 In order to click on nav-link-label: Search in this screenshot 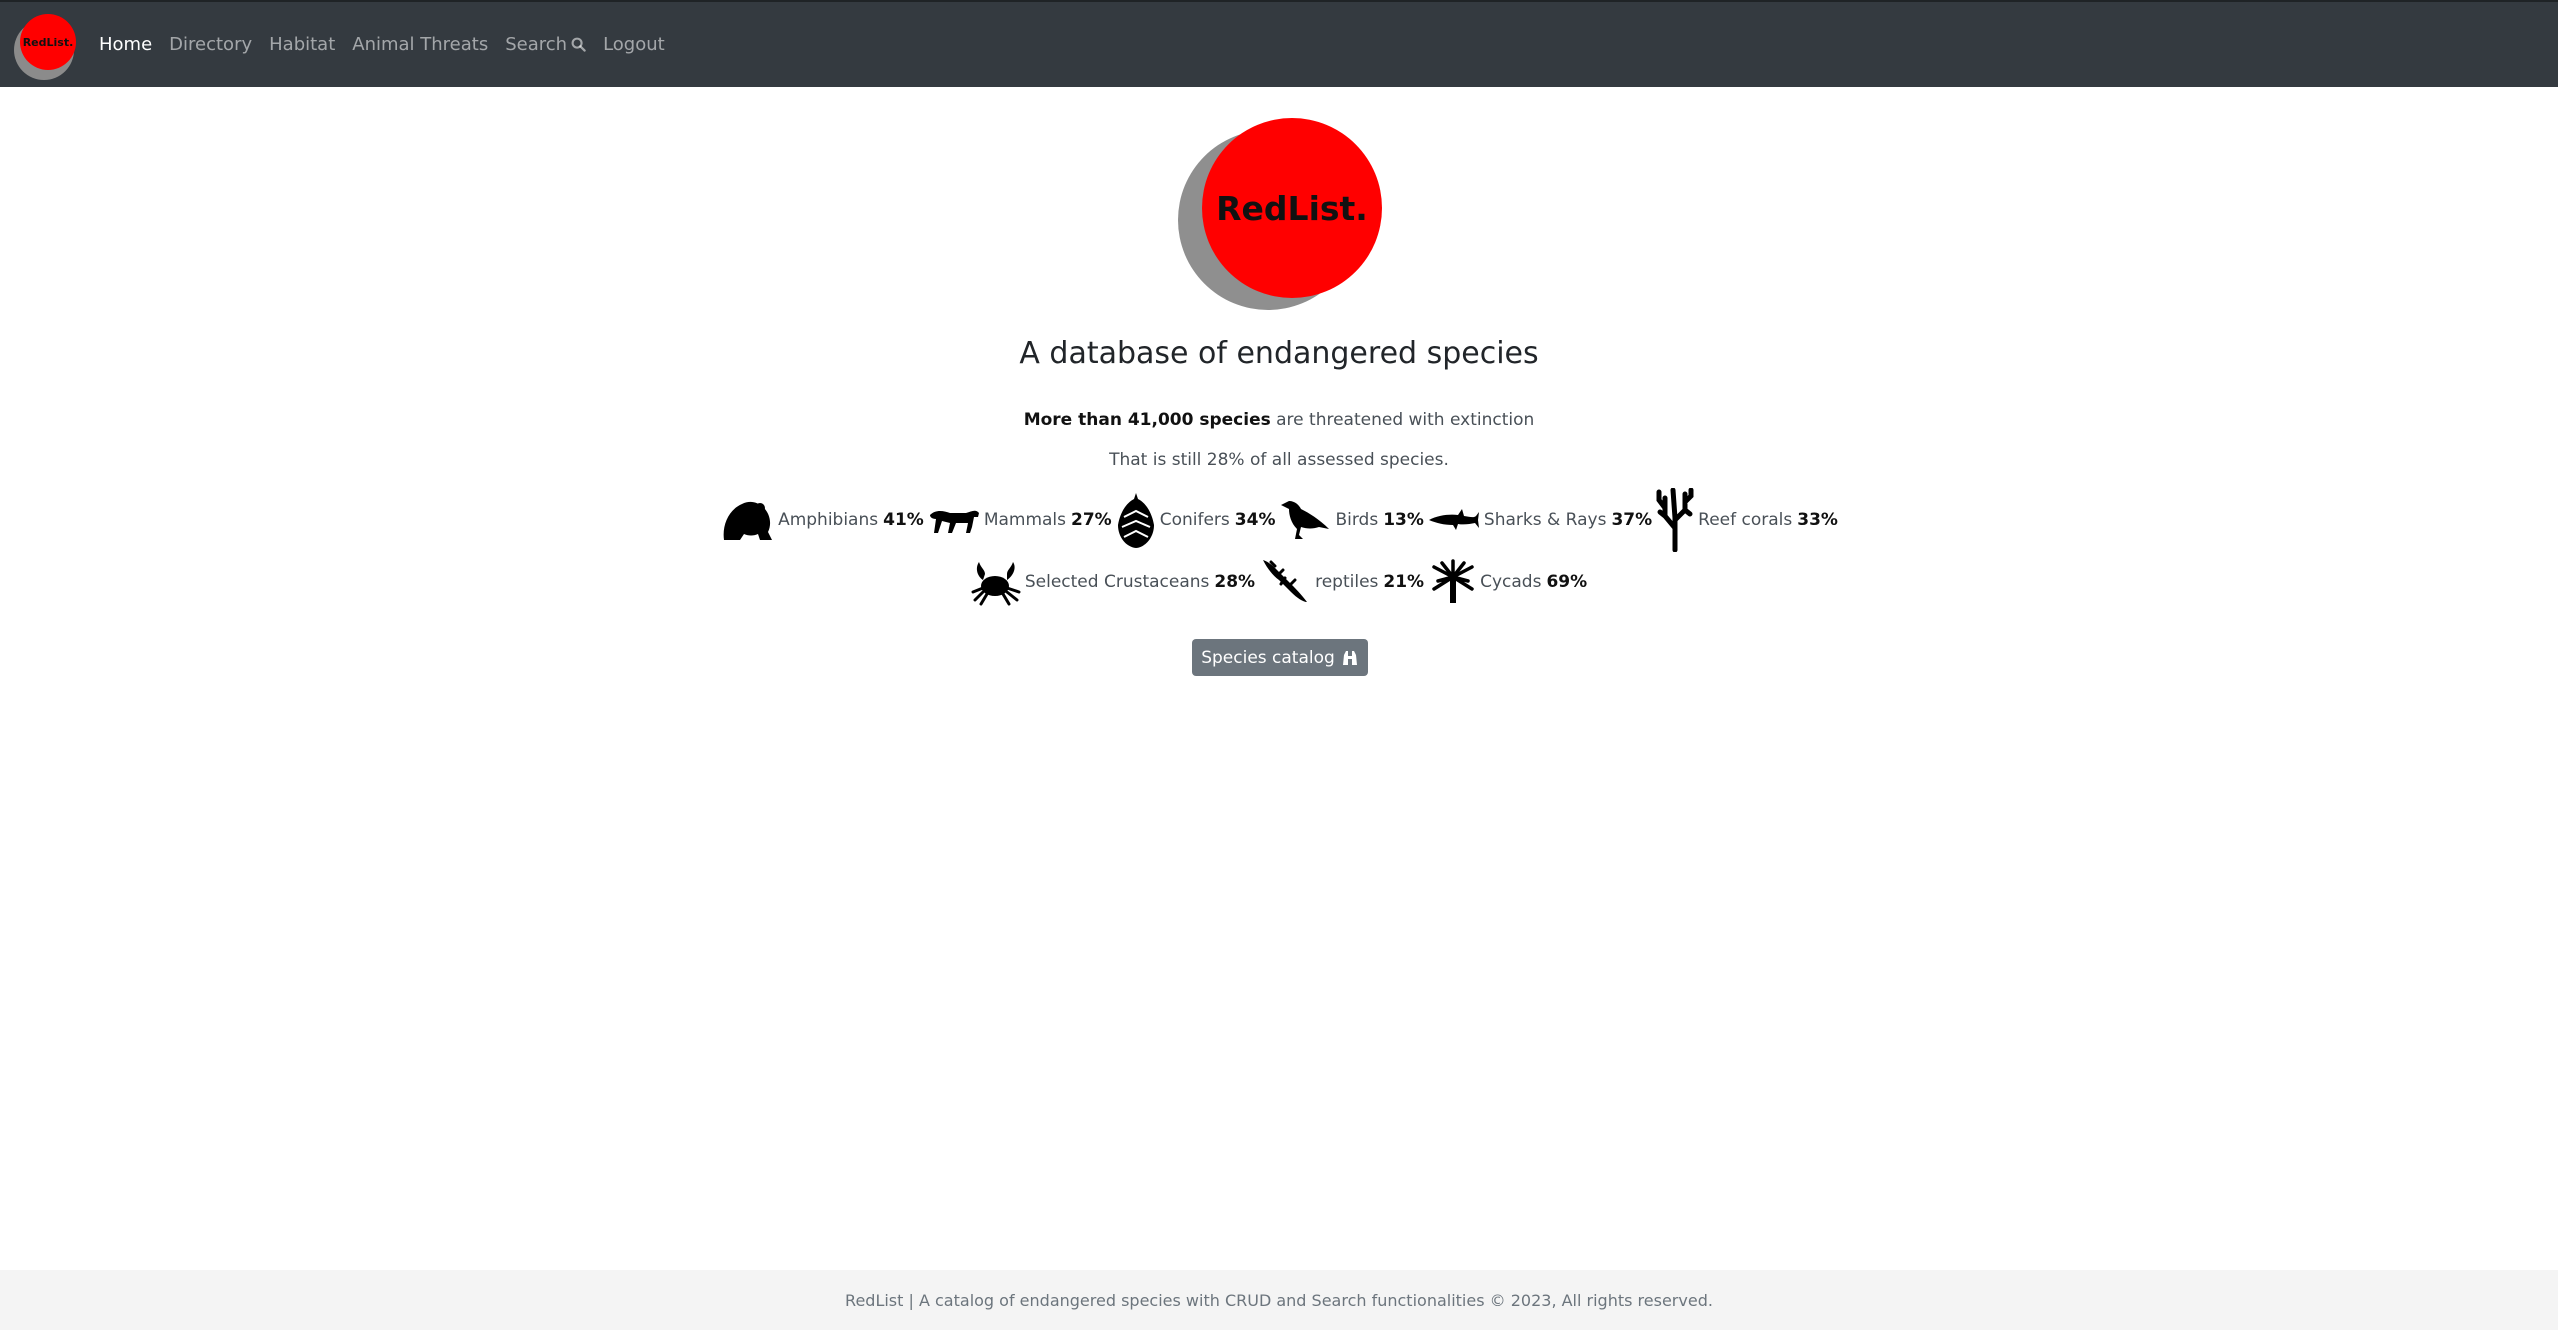, I will do `click(536, 44)`.